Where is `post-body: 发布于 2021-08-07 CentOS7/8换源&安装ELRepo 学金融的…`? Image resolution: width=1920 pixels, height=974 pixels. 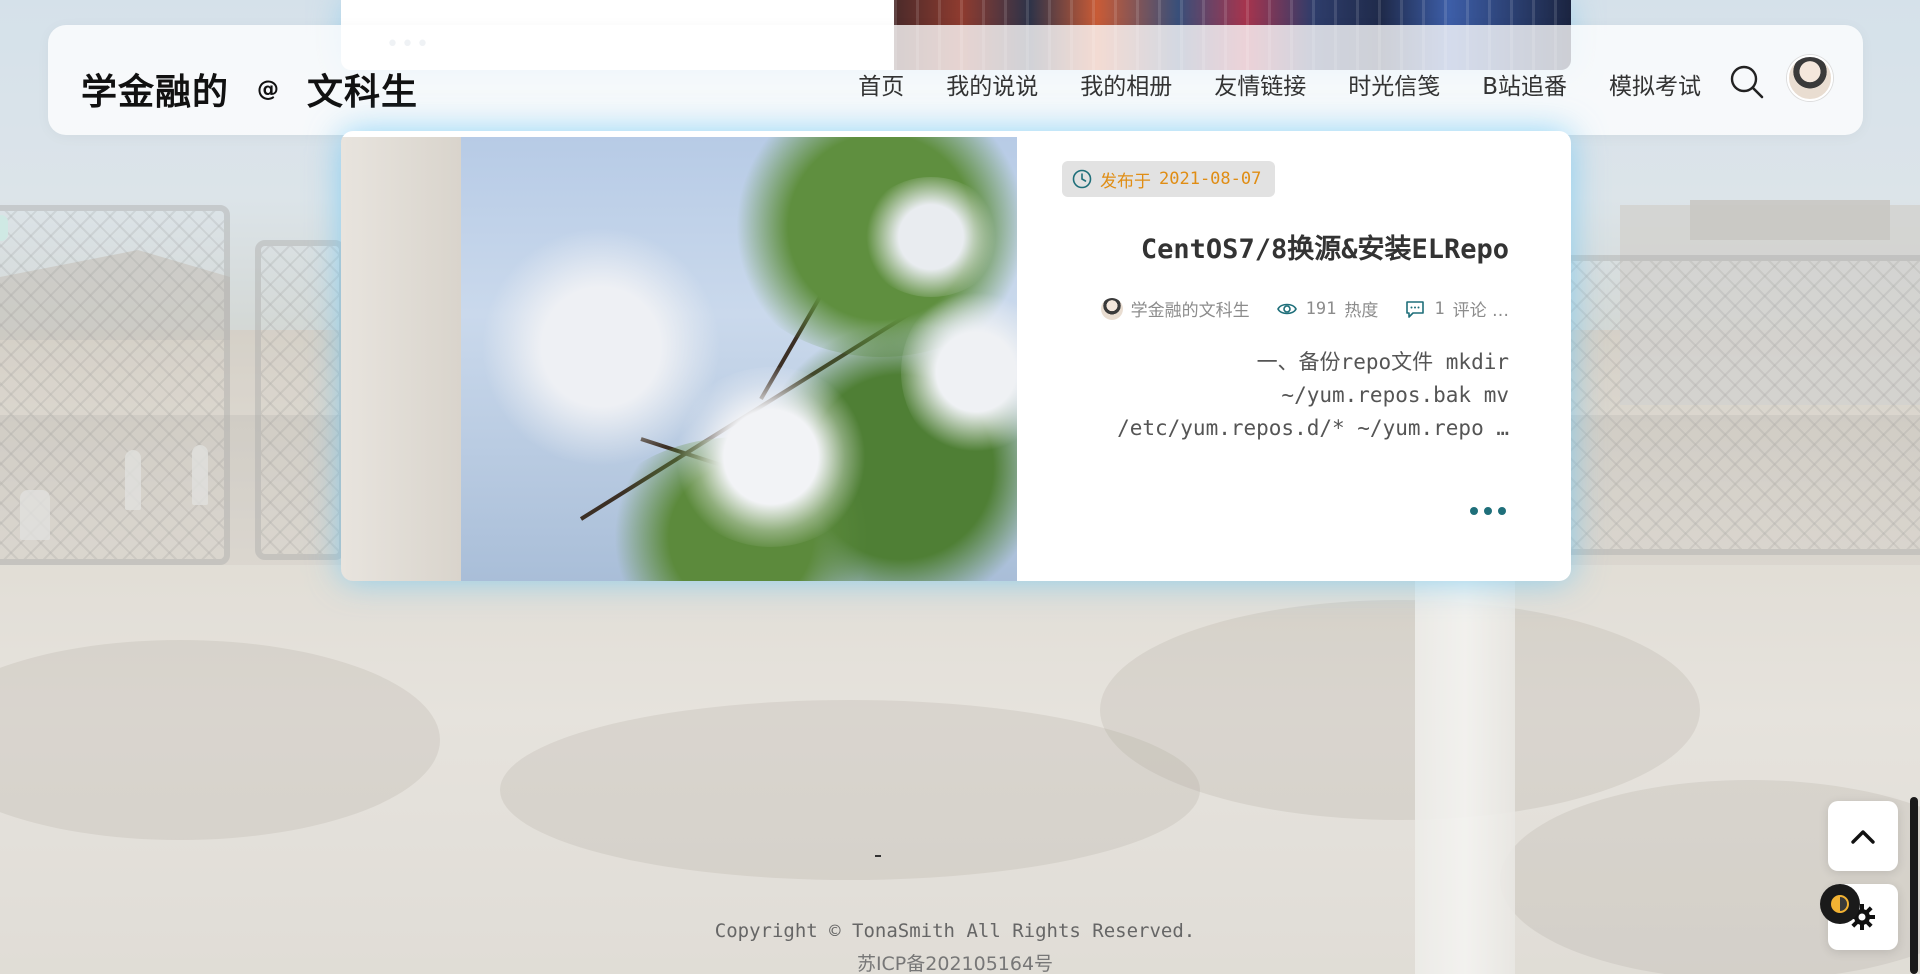 post-body: 发布于 2021-08-07 CentOS7/8换源&安装ELRepo 学金融的… is located at coordinates (1294, 356).